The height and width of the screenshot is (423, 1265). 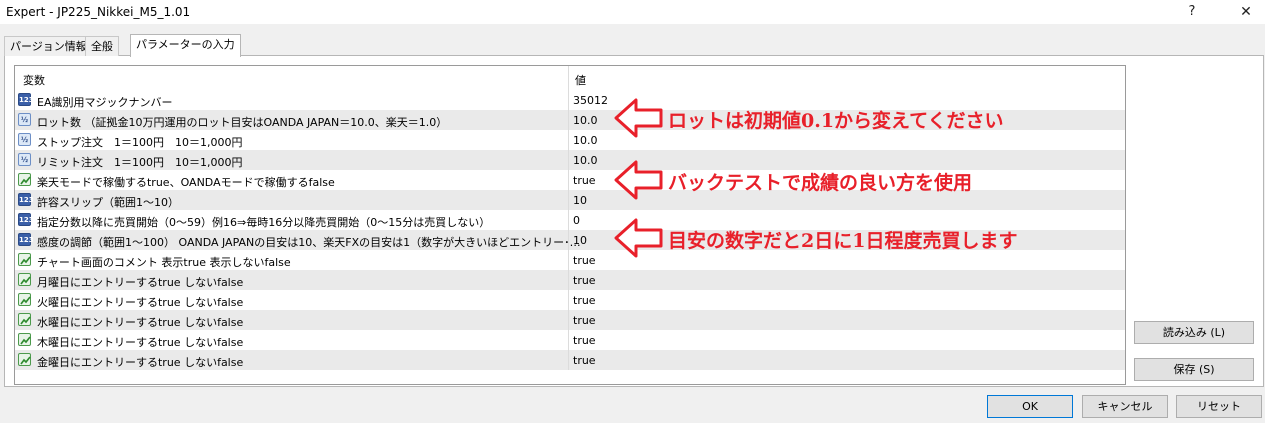 I want to click on parameter-name: 水曜日にエントリーするtrue しないfalse, so click(x=140, y=322).